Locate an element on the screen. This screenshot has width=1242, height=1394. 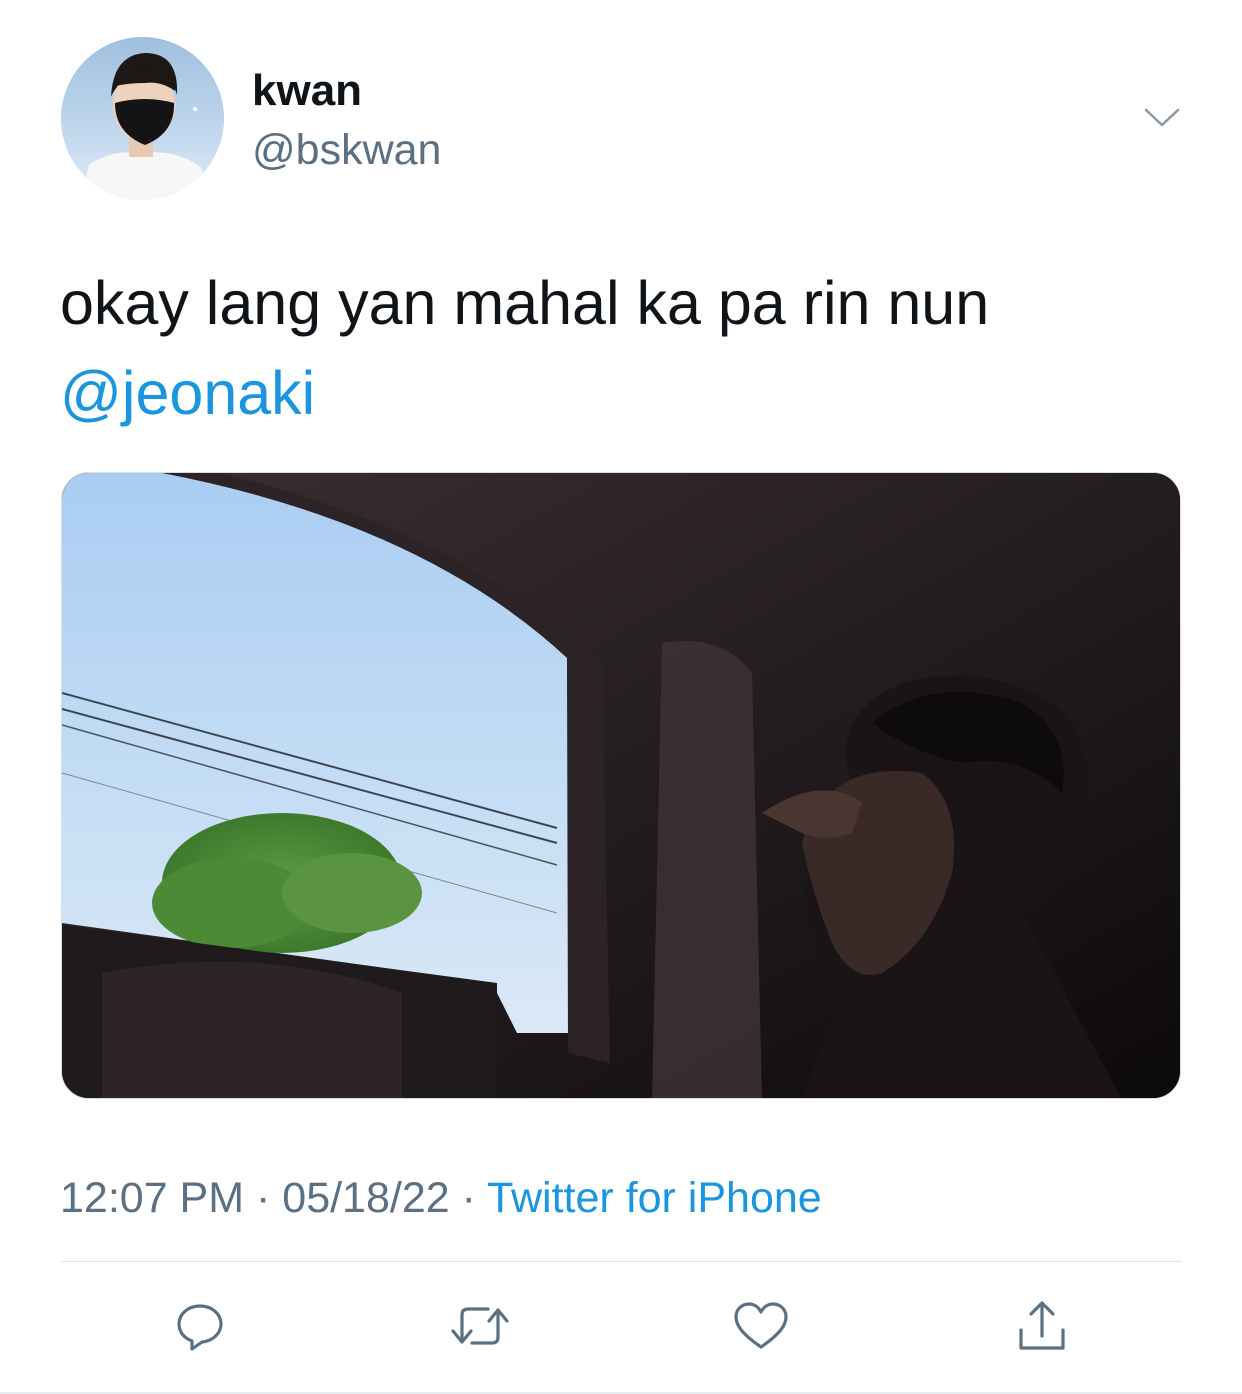
reply-icon is located at coordinates (200, 1327).